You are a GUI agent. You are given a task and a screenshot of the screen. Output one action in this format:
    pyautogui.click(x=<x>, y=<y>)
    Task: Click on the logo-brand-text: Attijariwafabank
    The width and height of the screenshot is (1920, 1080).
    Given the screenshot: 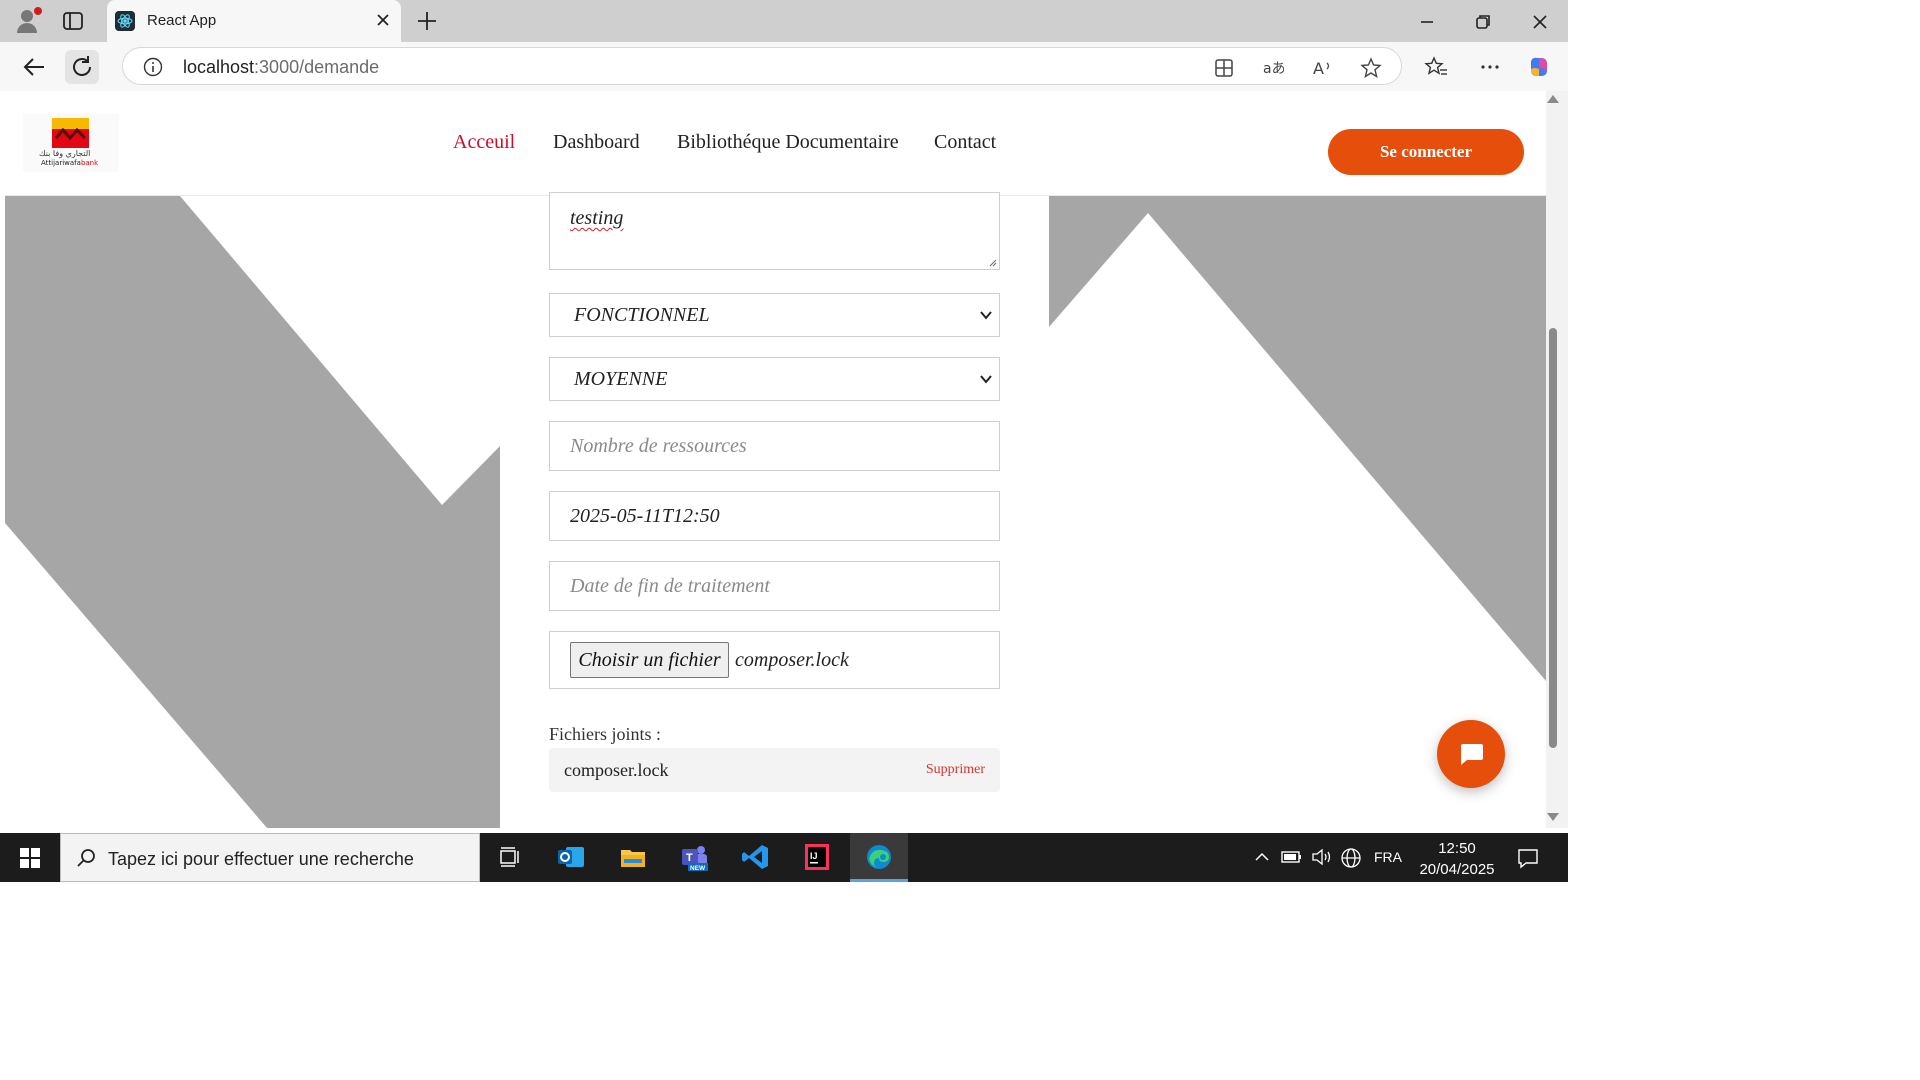 What is the action you would take?
    pyautogui.click(x=69, y=163)
    